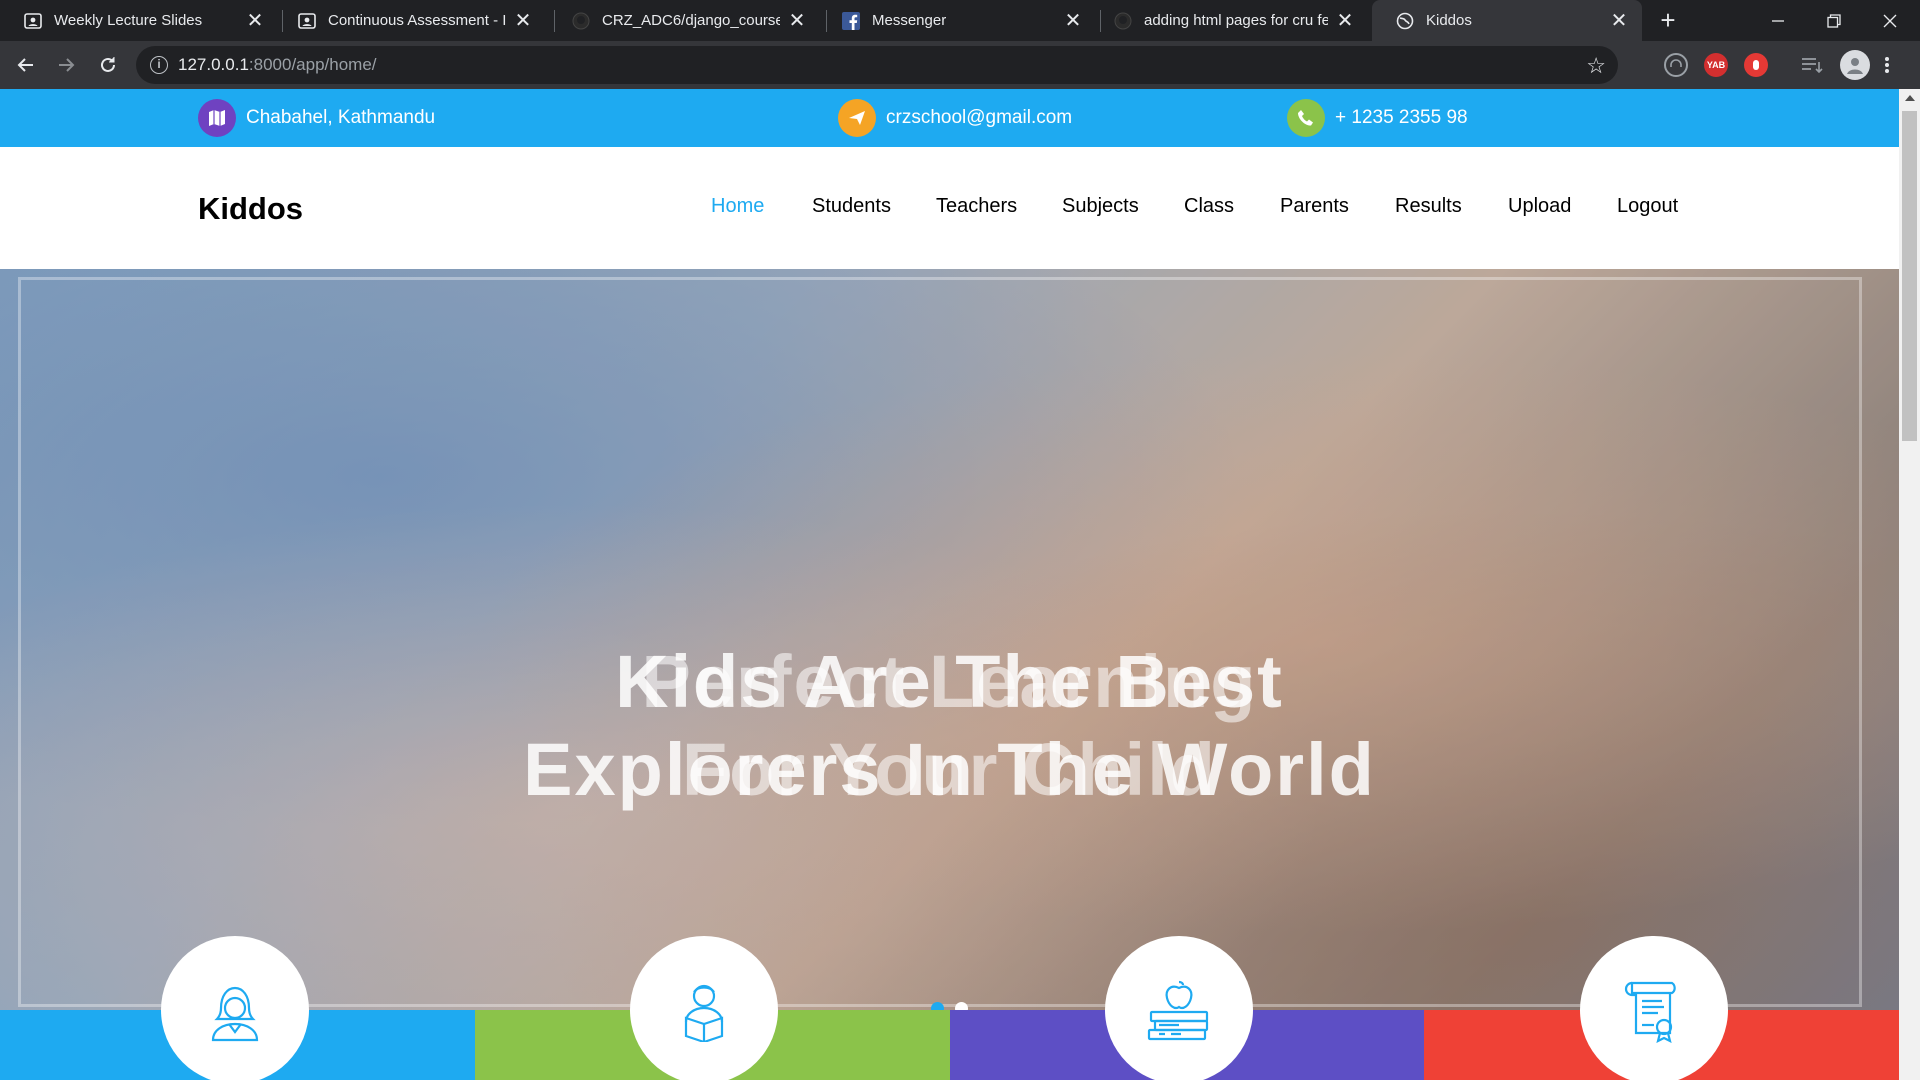  Describe the element at coordinates (851, 20) in the screenshot. I see `facebook-icon` at that location.